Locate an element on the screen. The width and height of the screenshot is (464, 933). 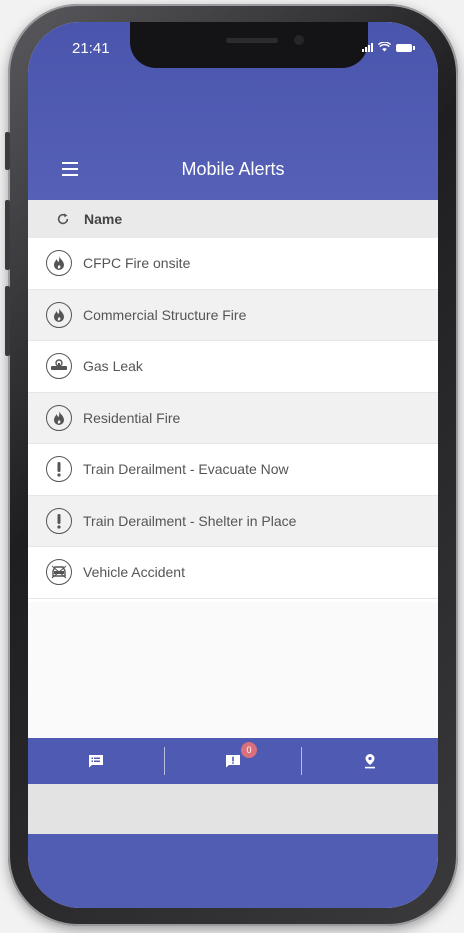
list-item: Gas Leak is located at coordinates (233, 367).